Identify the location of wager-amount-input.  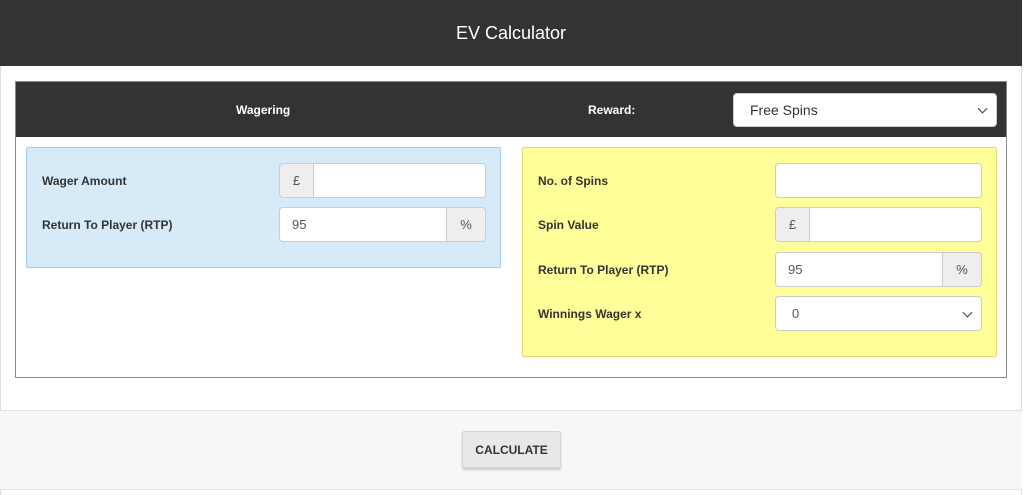
(399, 180).